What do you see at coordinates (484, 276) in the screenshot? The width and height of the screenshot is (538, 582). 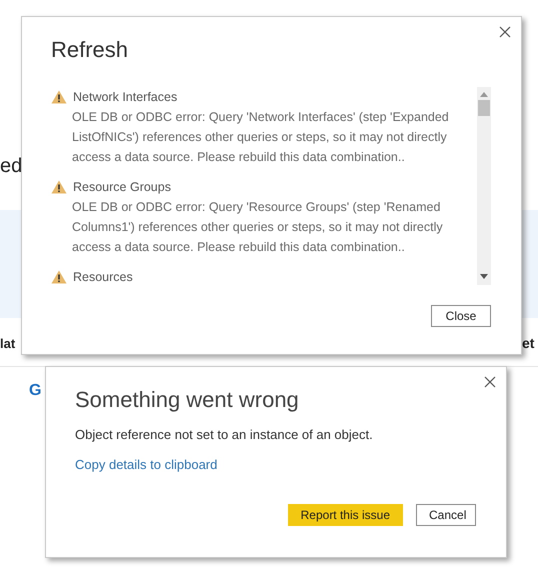 I see `scroll-down-icon` at bounding box center [484, 276].